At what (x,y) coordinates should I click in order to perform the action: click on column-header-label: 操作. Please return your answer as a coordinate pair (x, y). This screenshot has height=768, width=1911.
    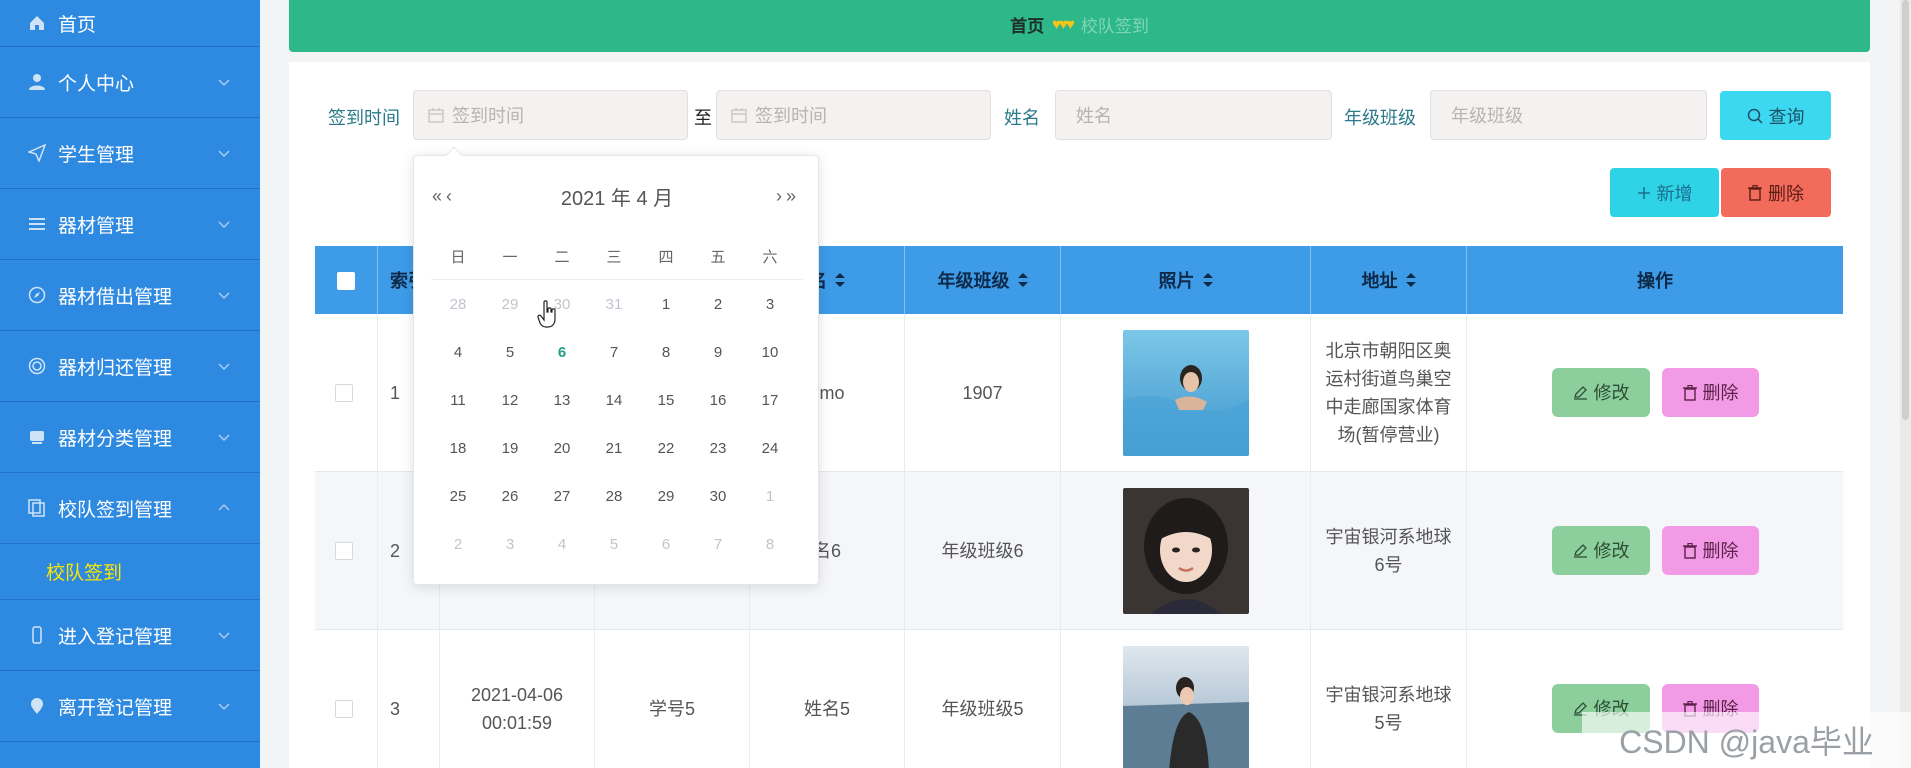
    Looking at the image, I should click on (1655, 281).